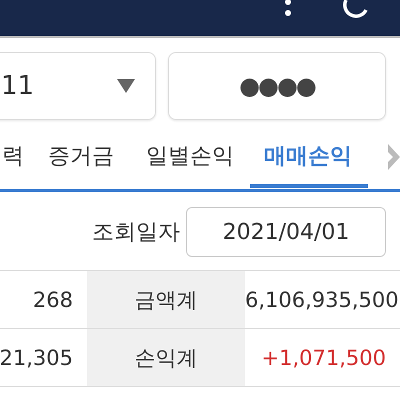  Describe the element at coordinates (136, 233) in the screenshot. I see `date-label: 조회일자` at that location.